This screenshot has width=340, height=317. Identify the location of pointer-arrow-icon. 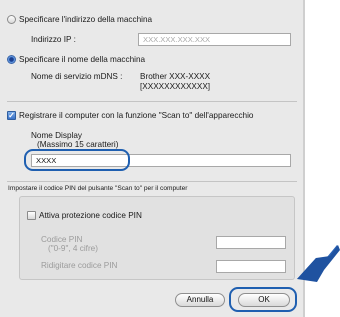
(318, 263).